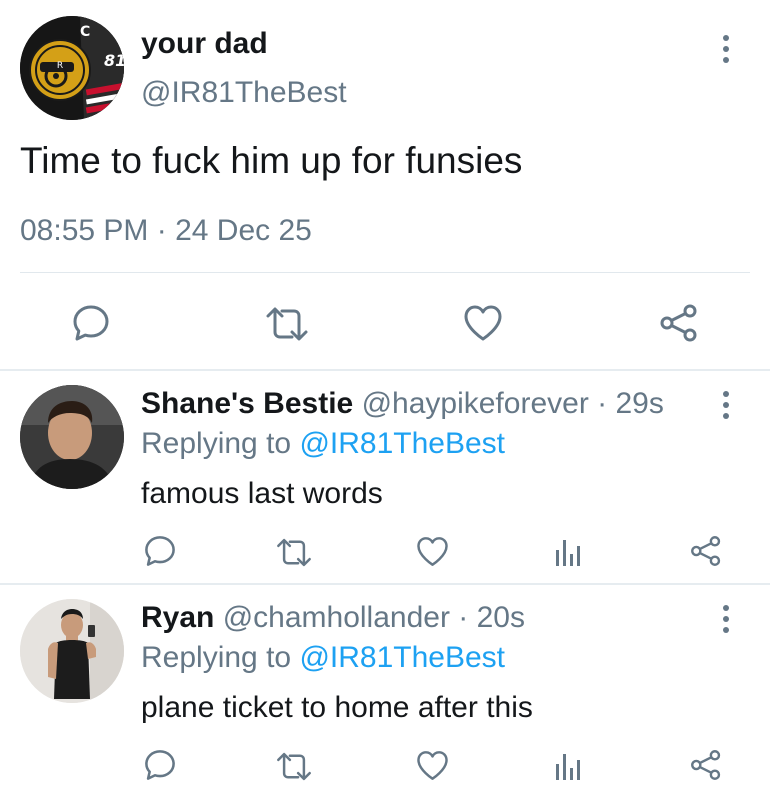  What do you see at coordinates (271, 160) in the screenshot?
I see `main-tweet-text: Time to fuck him up for funsies` at bounding box center [271, 160].